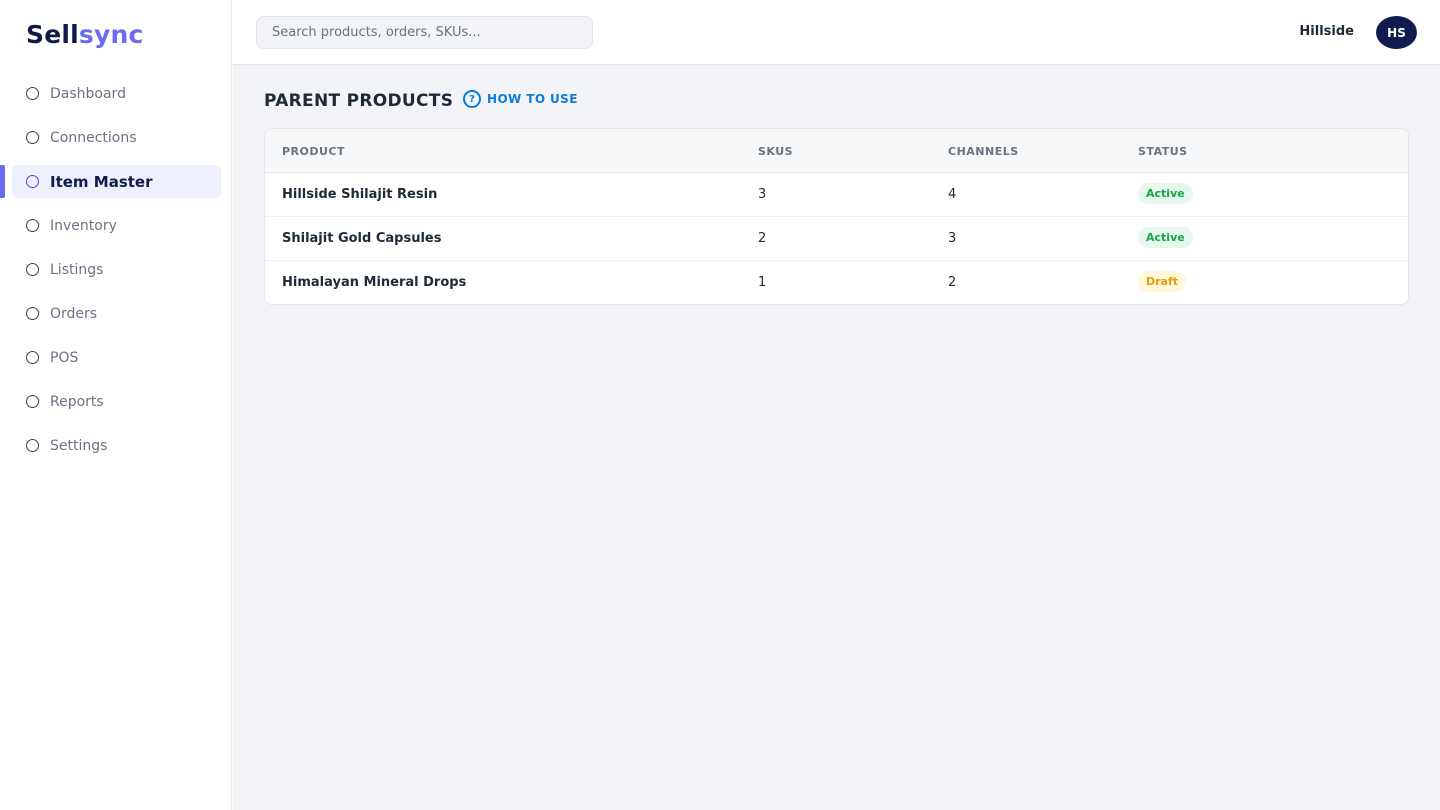 The width and height of the screenshot is (1440, 810). I want to click on table-row: Shilajit Gold Capsules 2 3 Active, so click(836, 239).